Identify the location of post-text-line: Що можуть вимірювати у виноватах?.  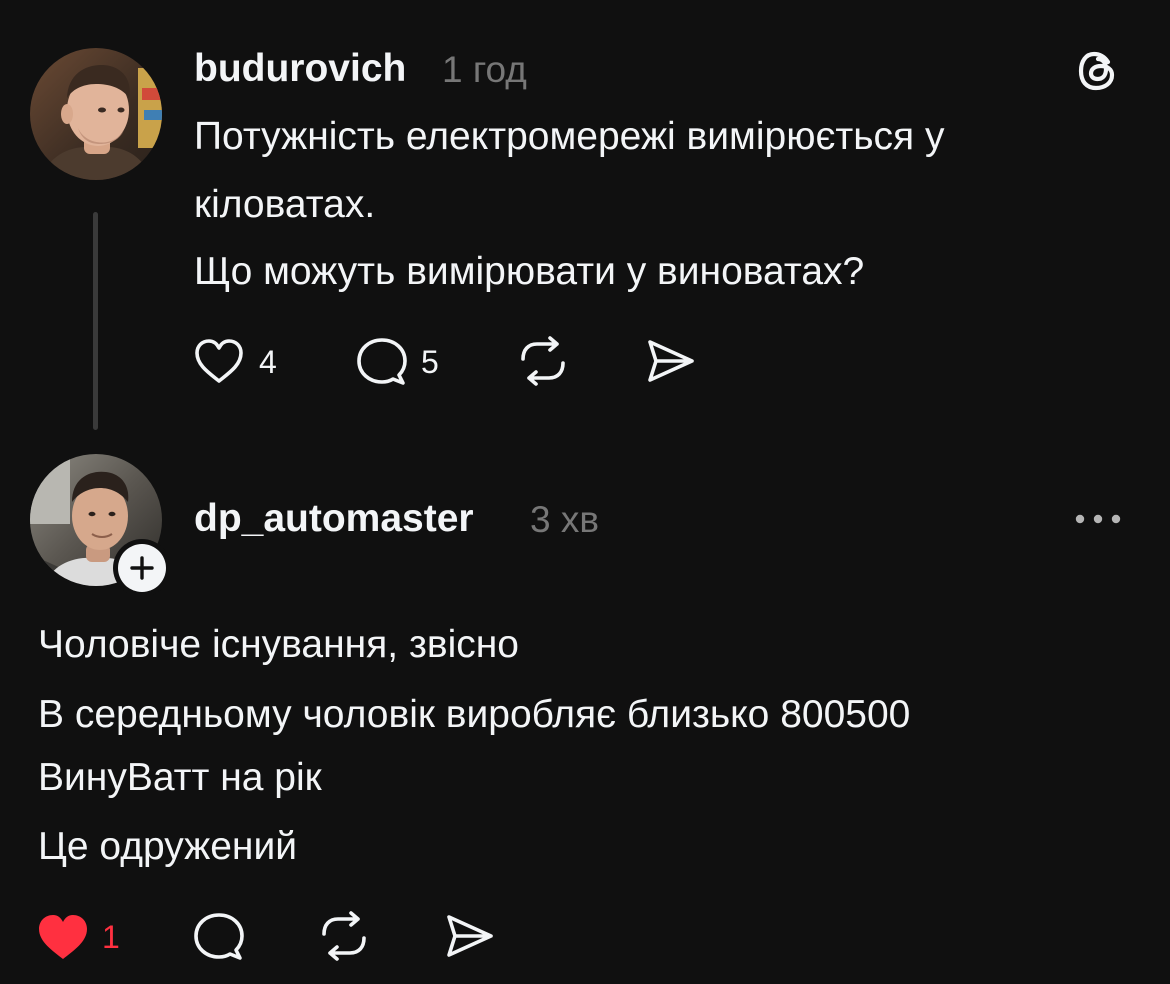
(529, 271).